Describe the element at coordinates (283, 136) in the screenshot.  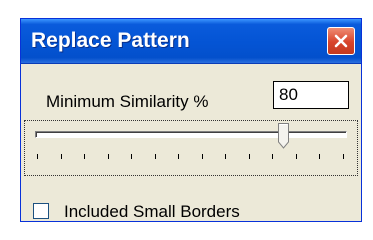
I see `slider-thumb` at that location.